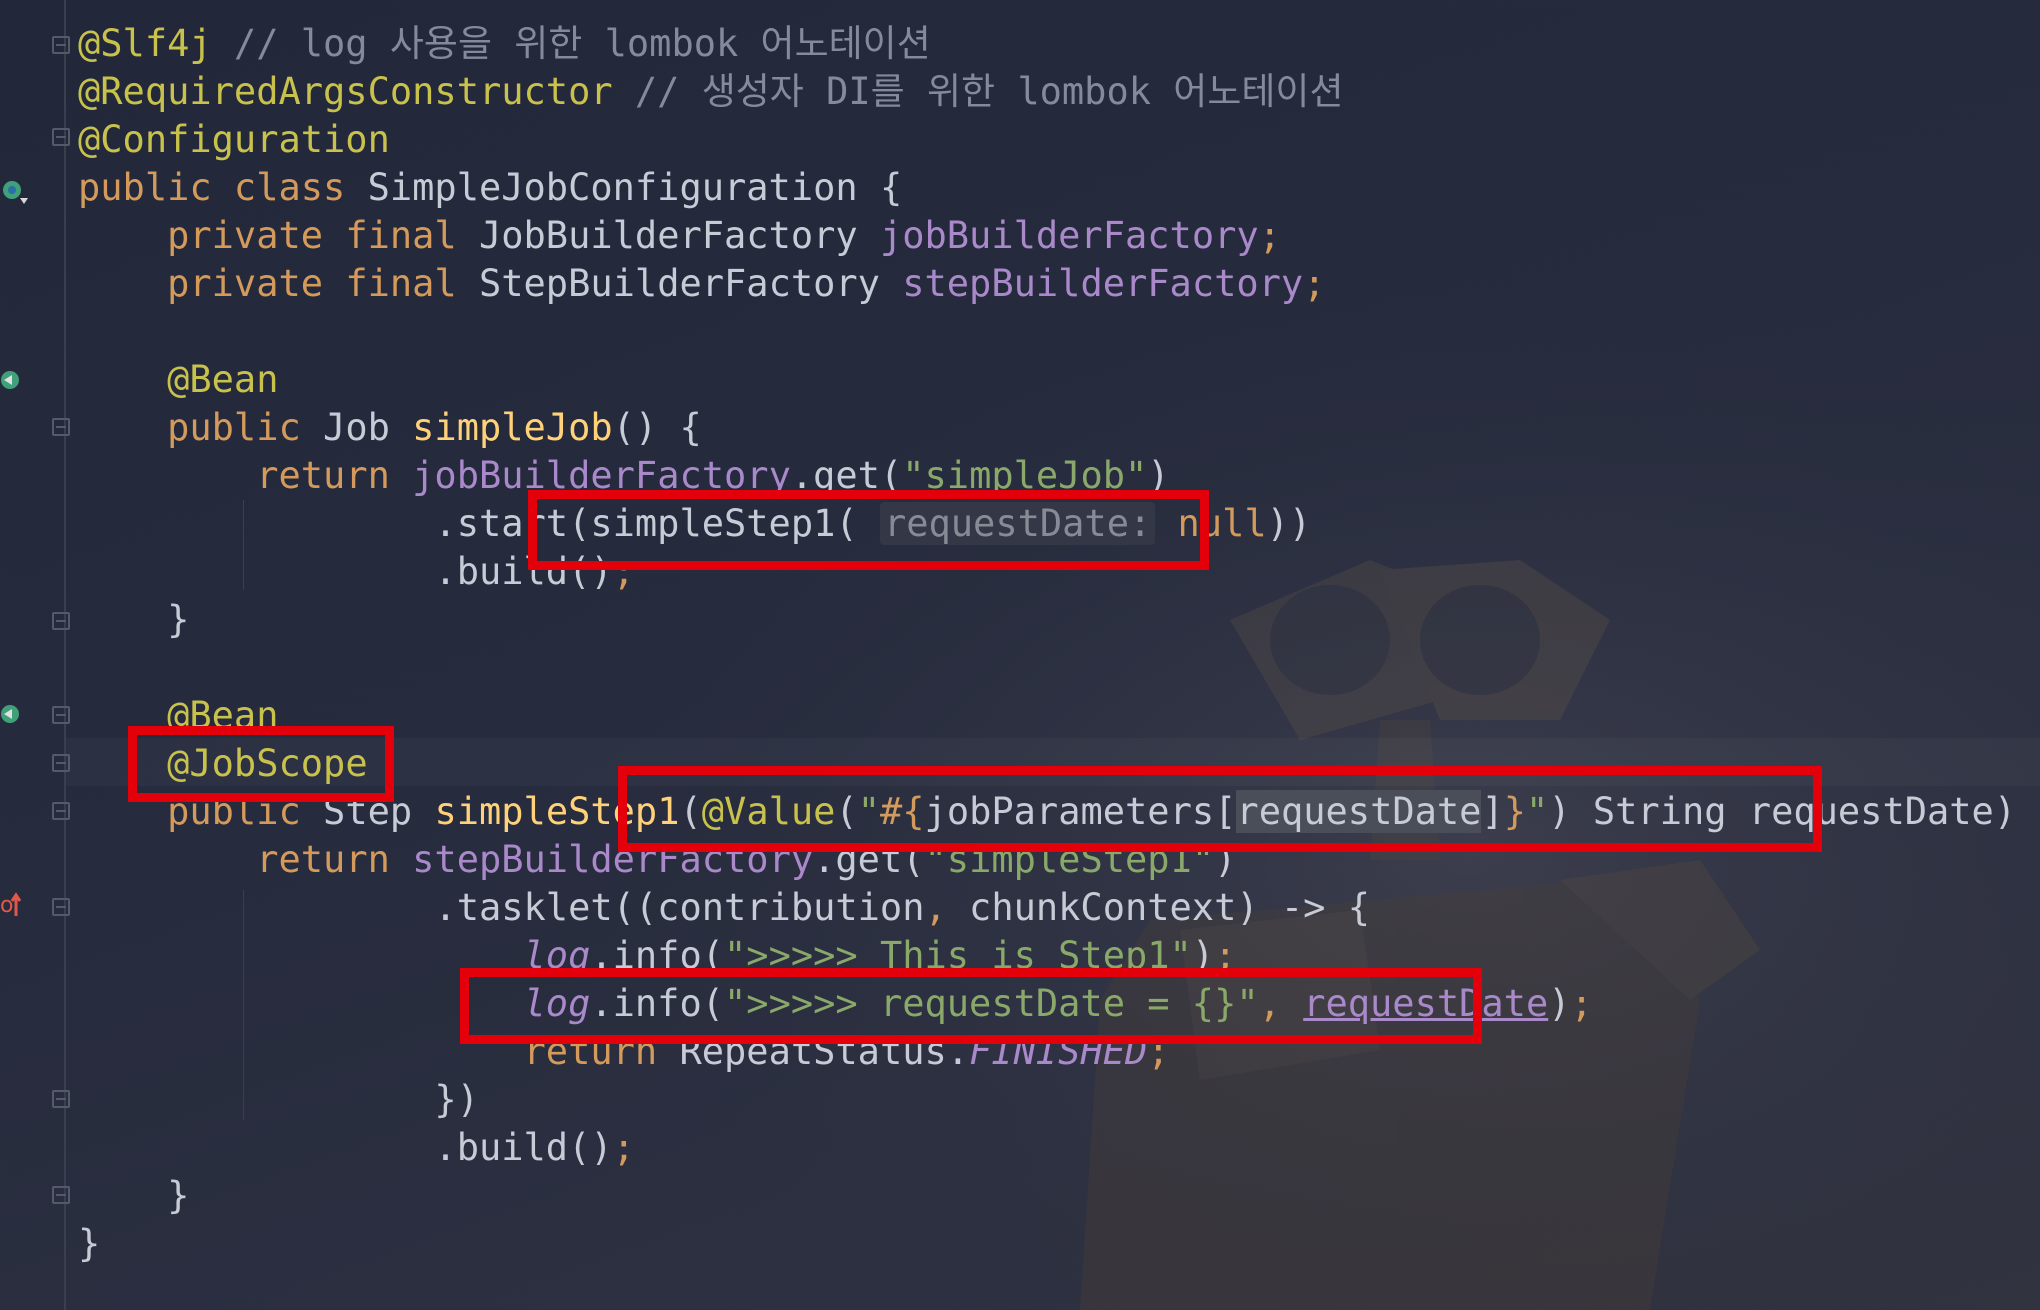 Image resolution: width=2040 pixels, height=1310 pixels. I want to click on code-token: // log 사용을 위한 lombok 어노테이션, so click(571, 43).